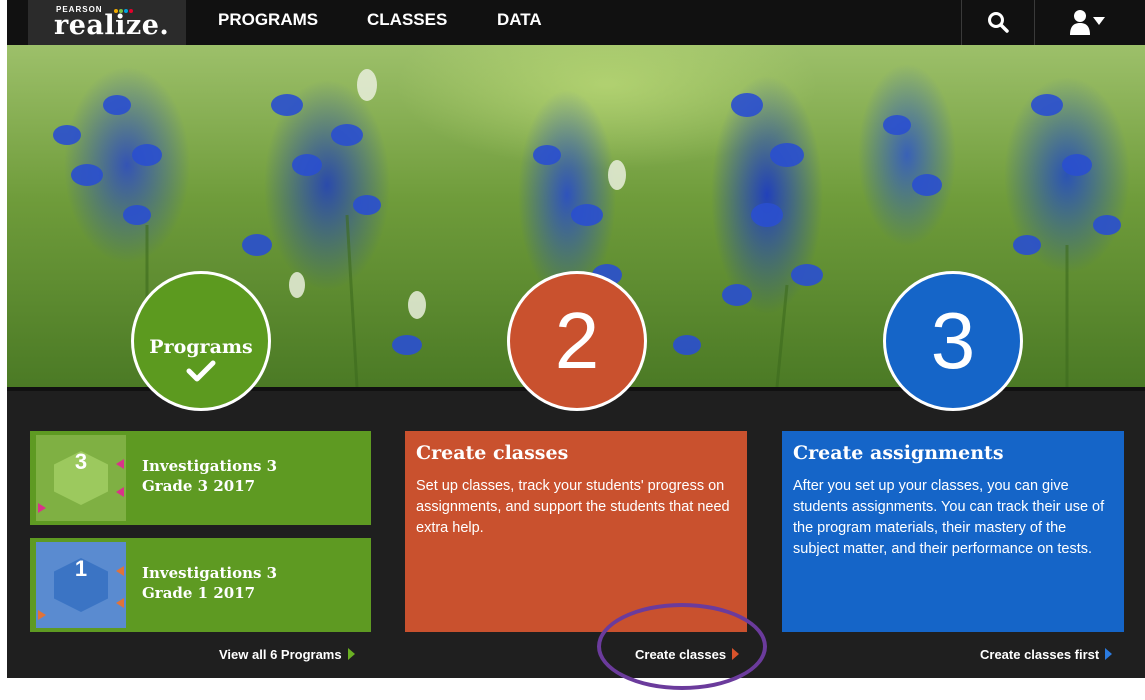  I want to click on create-classes-first-link: Create classes first, so click(1046, 654).